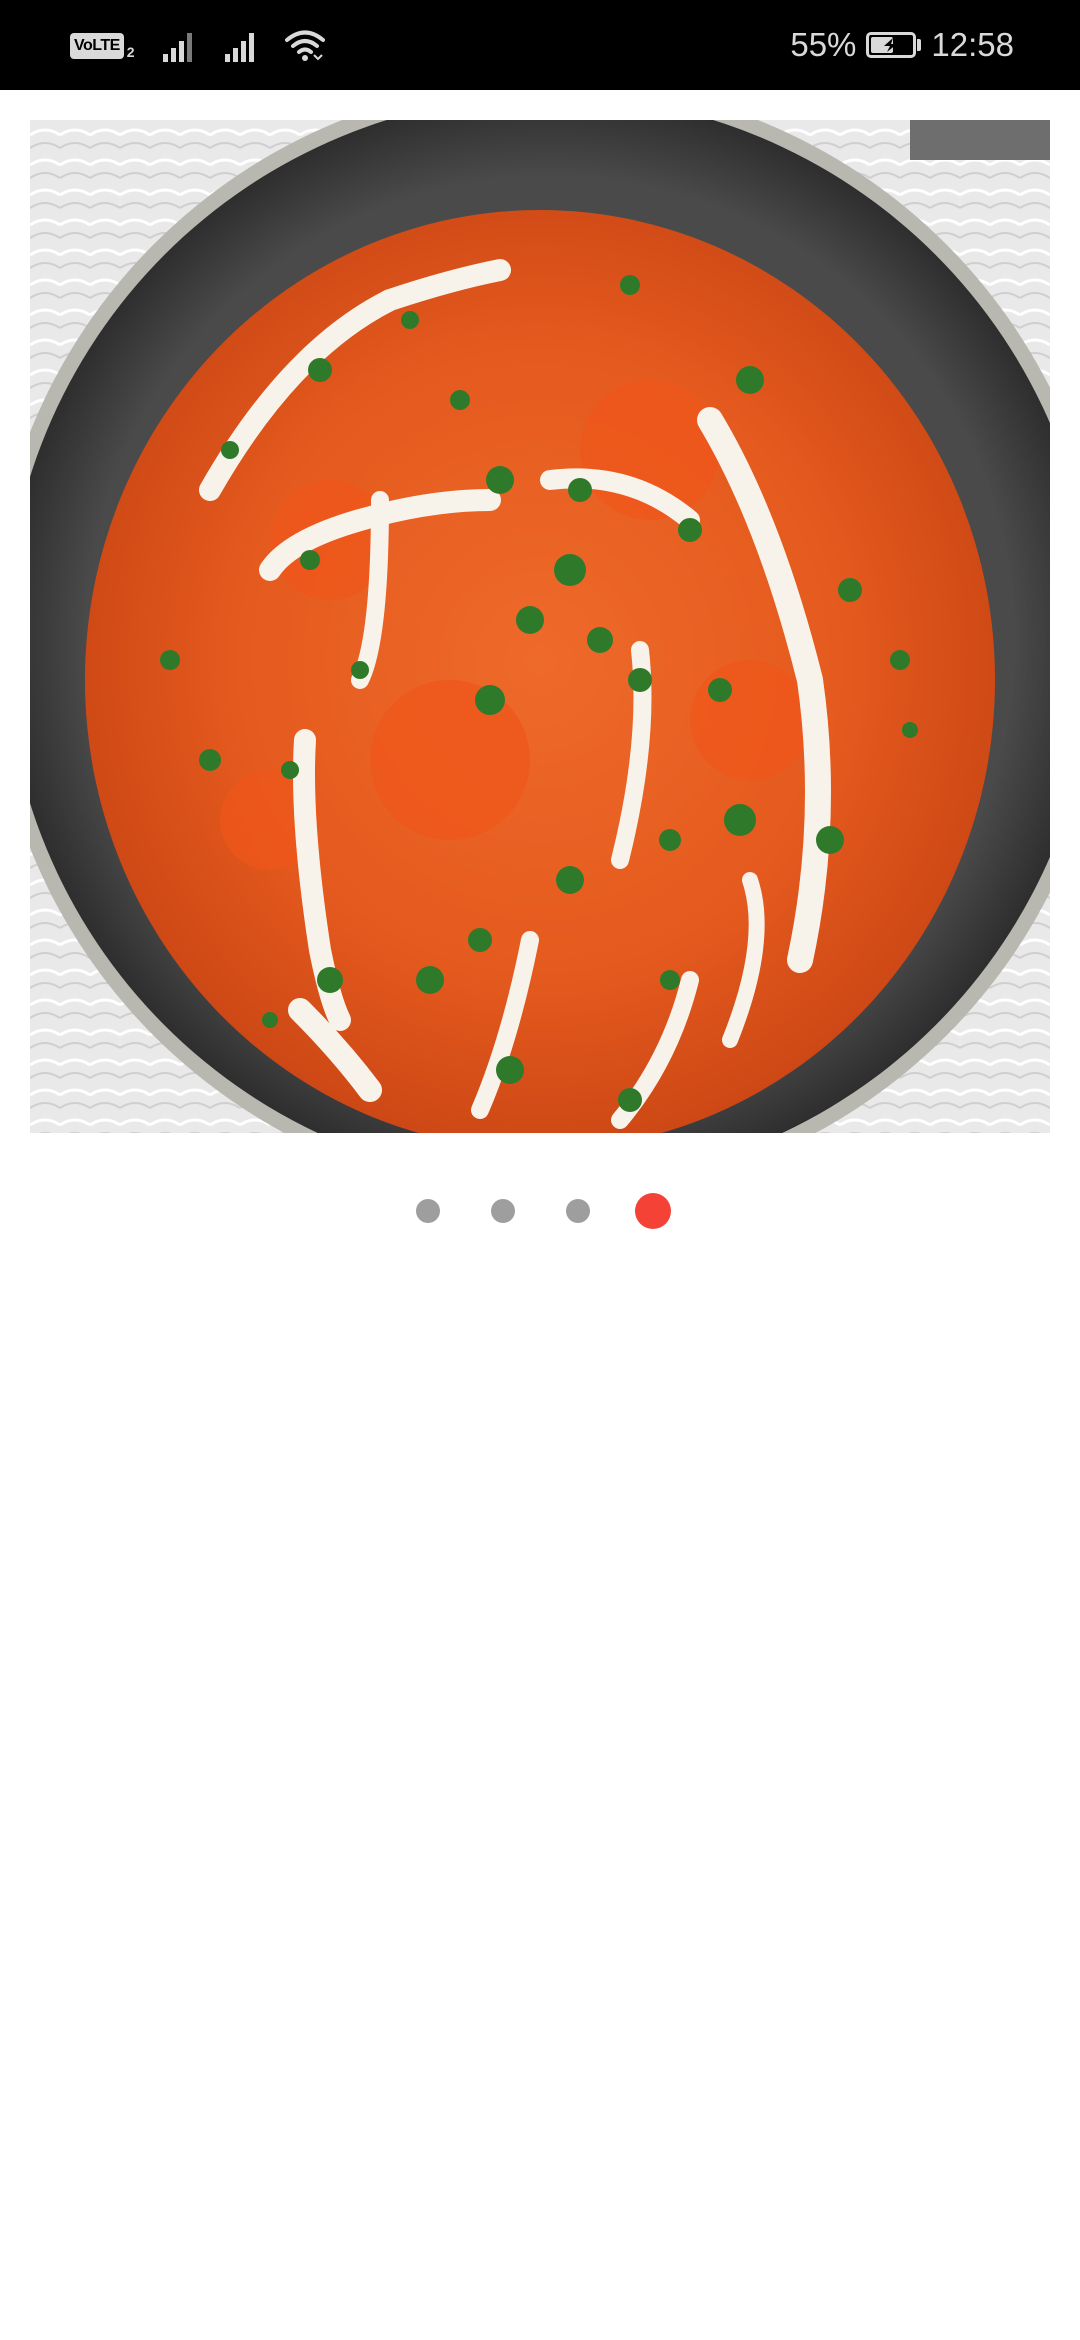 The height and width of the screenshot is (2340, 1080). I want to click on status-right-group: 55% 12:58, so click(902, 45).